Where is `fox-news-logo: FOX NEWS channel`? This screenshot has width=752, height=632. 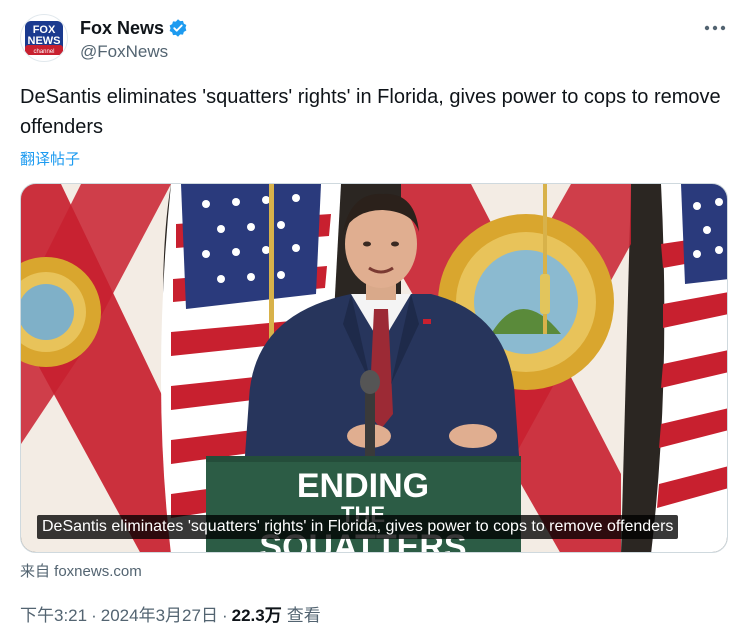
fox-news-logo: FOX NEWS channel is located at coordinates (44, 38).